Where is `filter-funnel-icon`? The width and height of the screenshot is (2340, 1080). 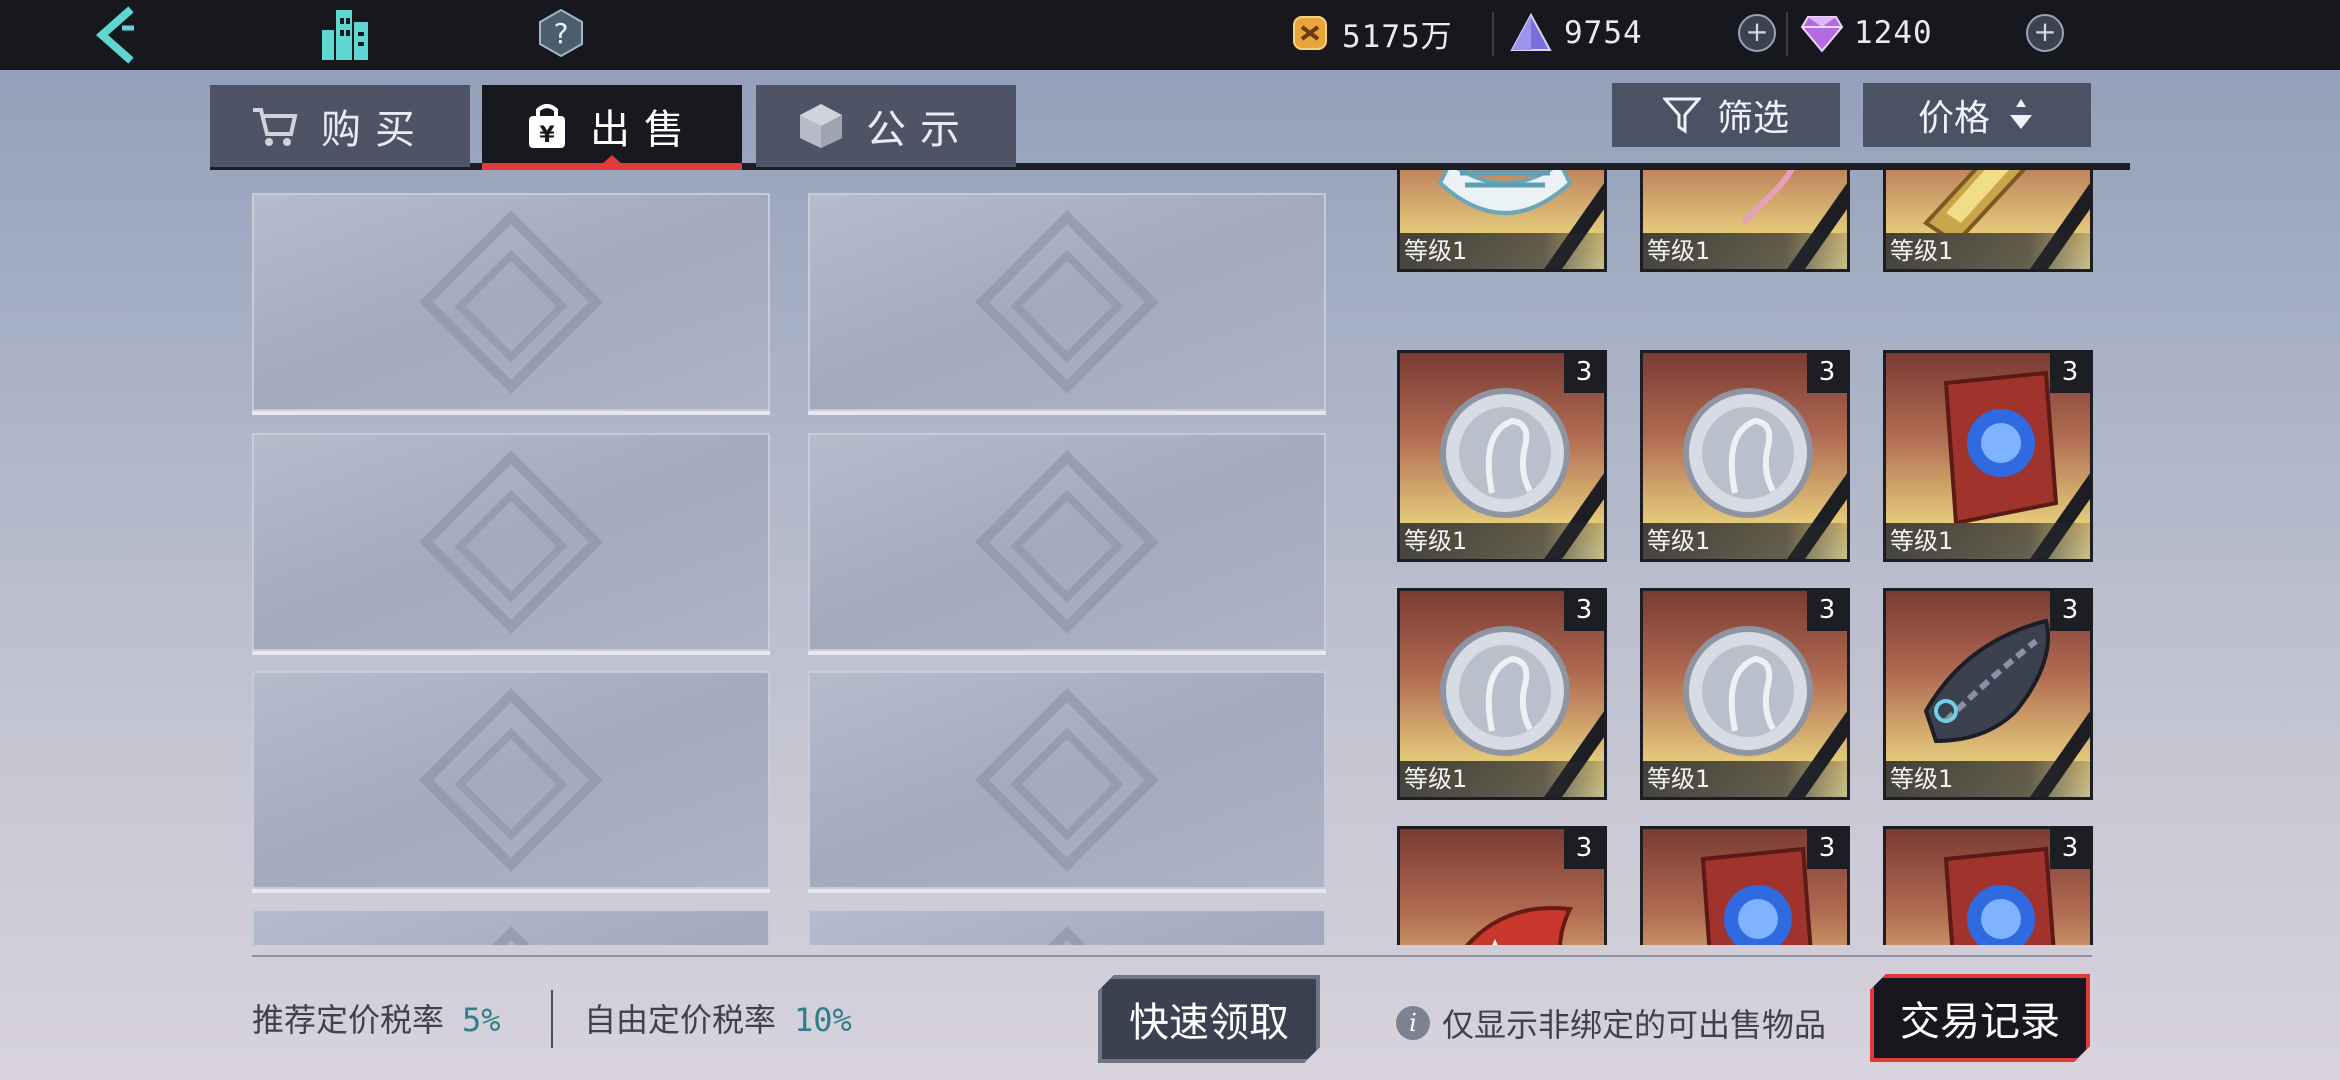 filter-funnel-icon is located at coordinates (1681, 115).